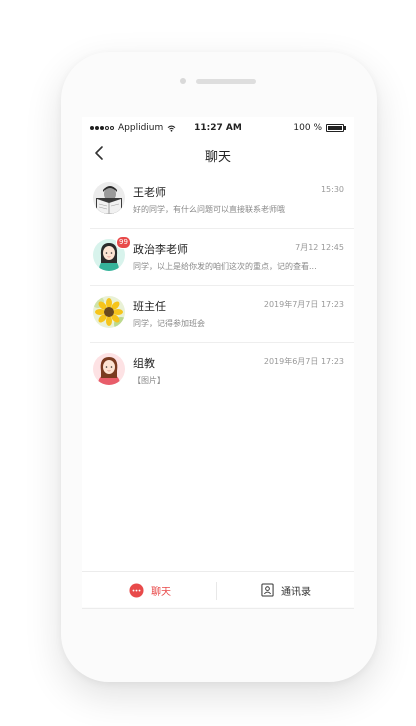 This screenshot has width=416, height=726. I want to click on status-bar: Applidium 11:27 AM 100 %, so click(218, 129).